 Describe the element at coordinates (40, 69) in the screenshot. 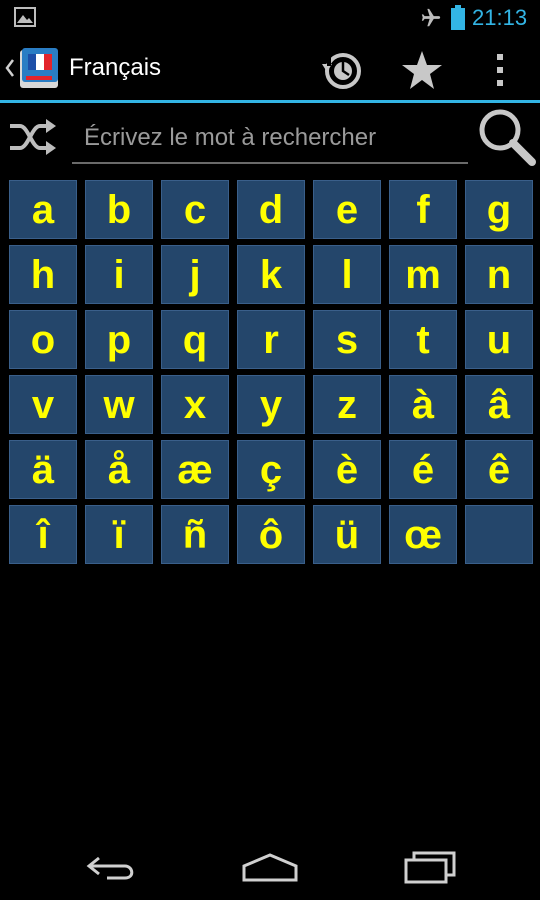

I see `french-dictionary-app-icon` at that location.